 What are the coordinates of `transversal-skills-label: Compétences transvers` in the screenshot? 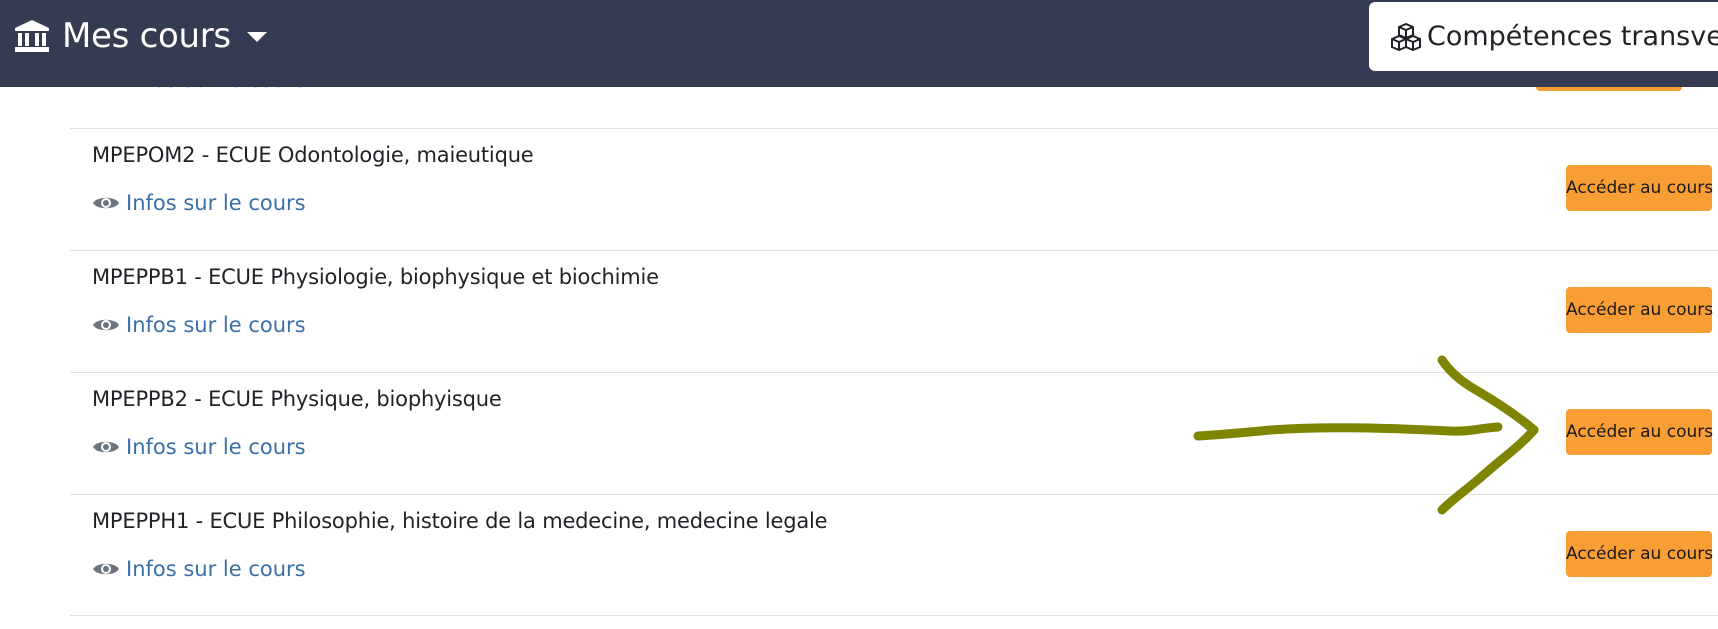 It's located at (1572, 36).